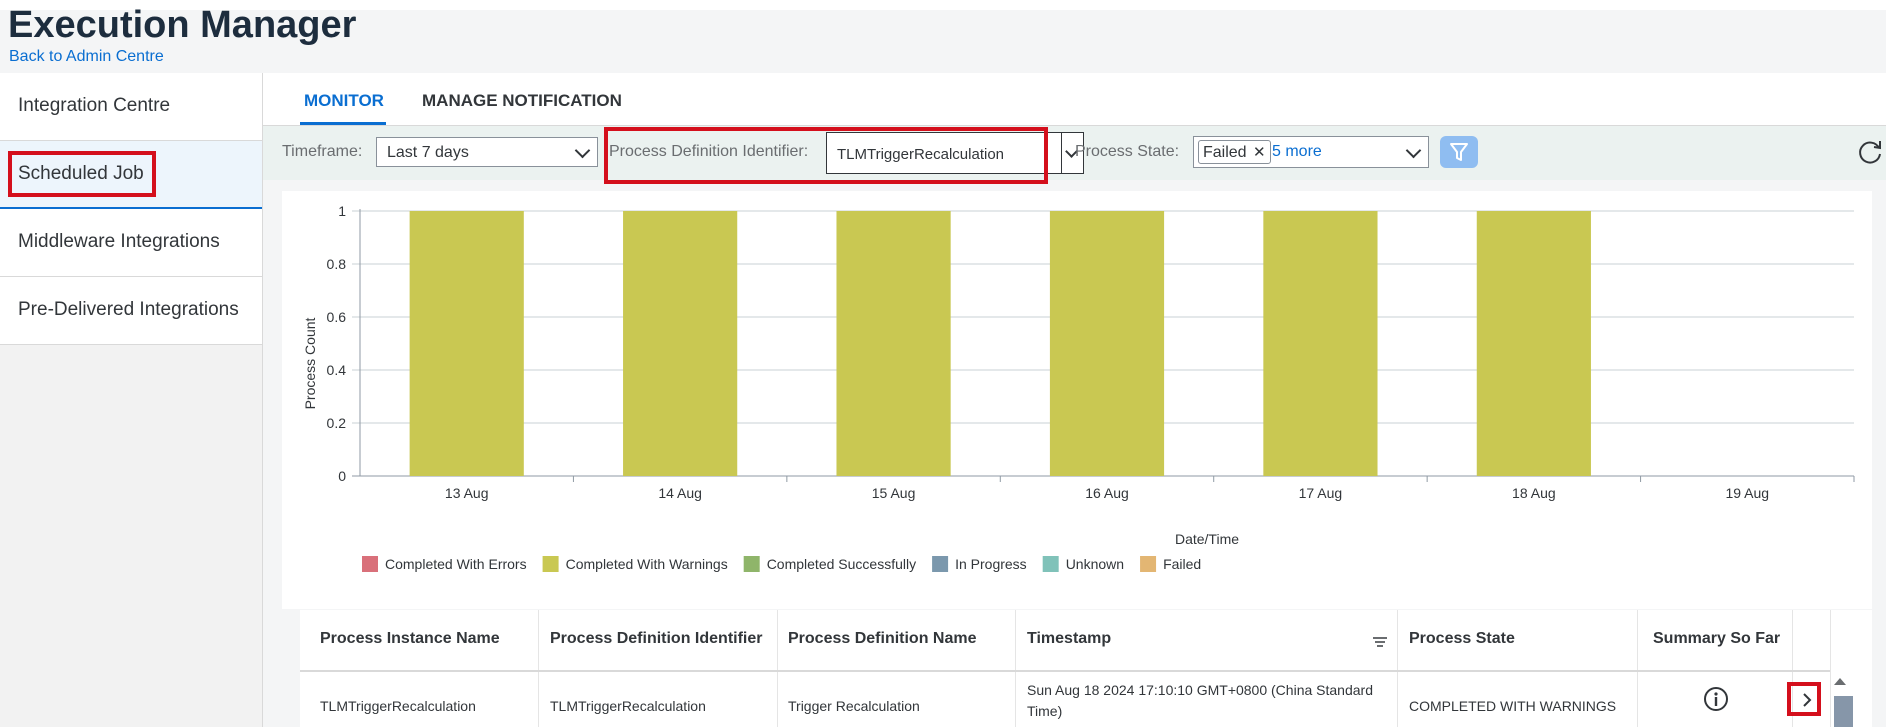 This screenshot has width=1886, height=727. I want to click on filter-icon, so click(1459, 152).